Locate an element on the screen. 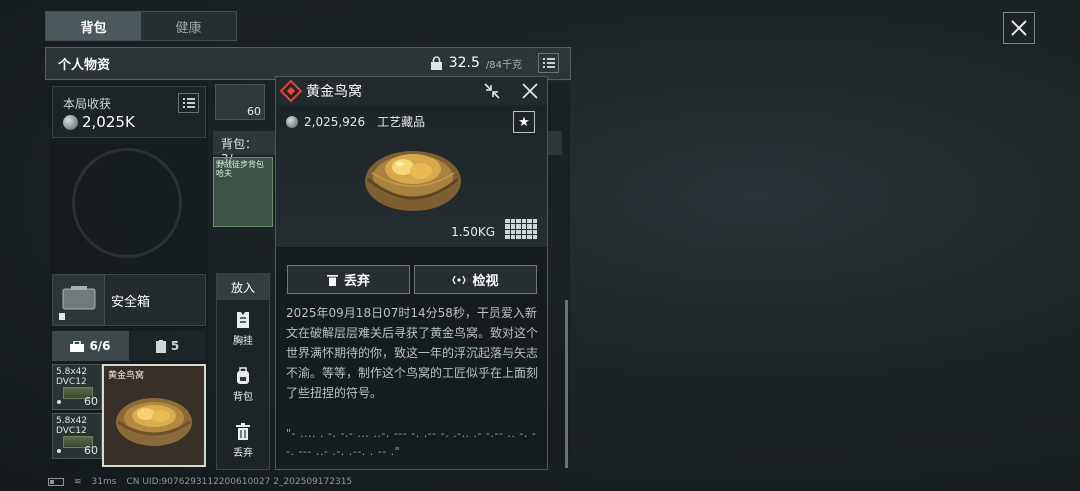  discard-action-label: 丢弃 is located at coordinates (243, 453).